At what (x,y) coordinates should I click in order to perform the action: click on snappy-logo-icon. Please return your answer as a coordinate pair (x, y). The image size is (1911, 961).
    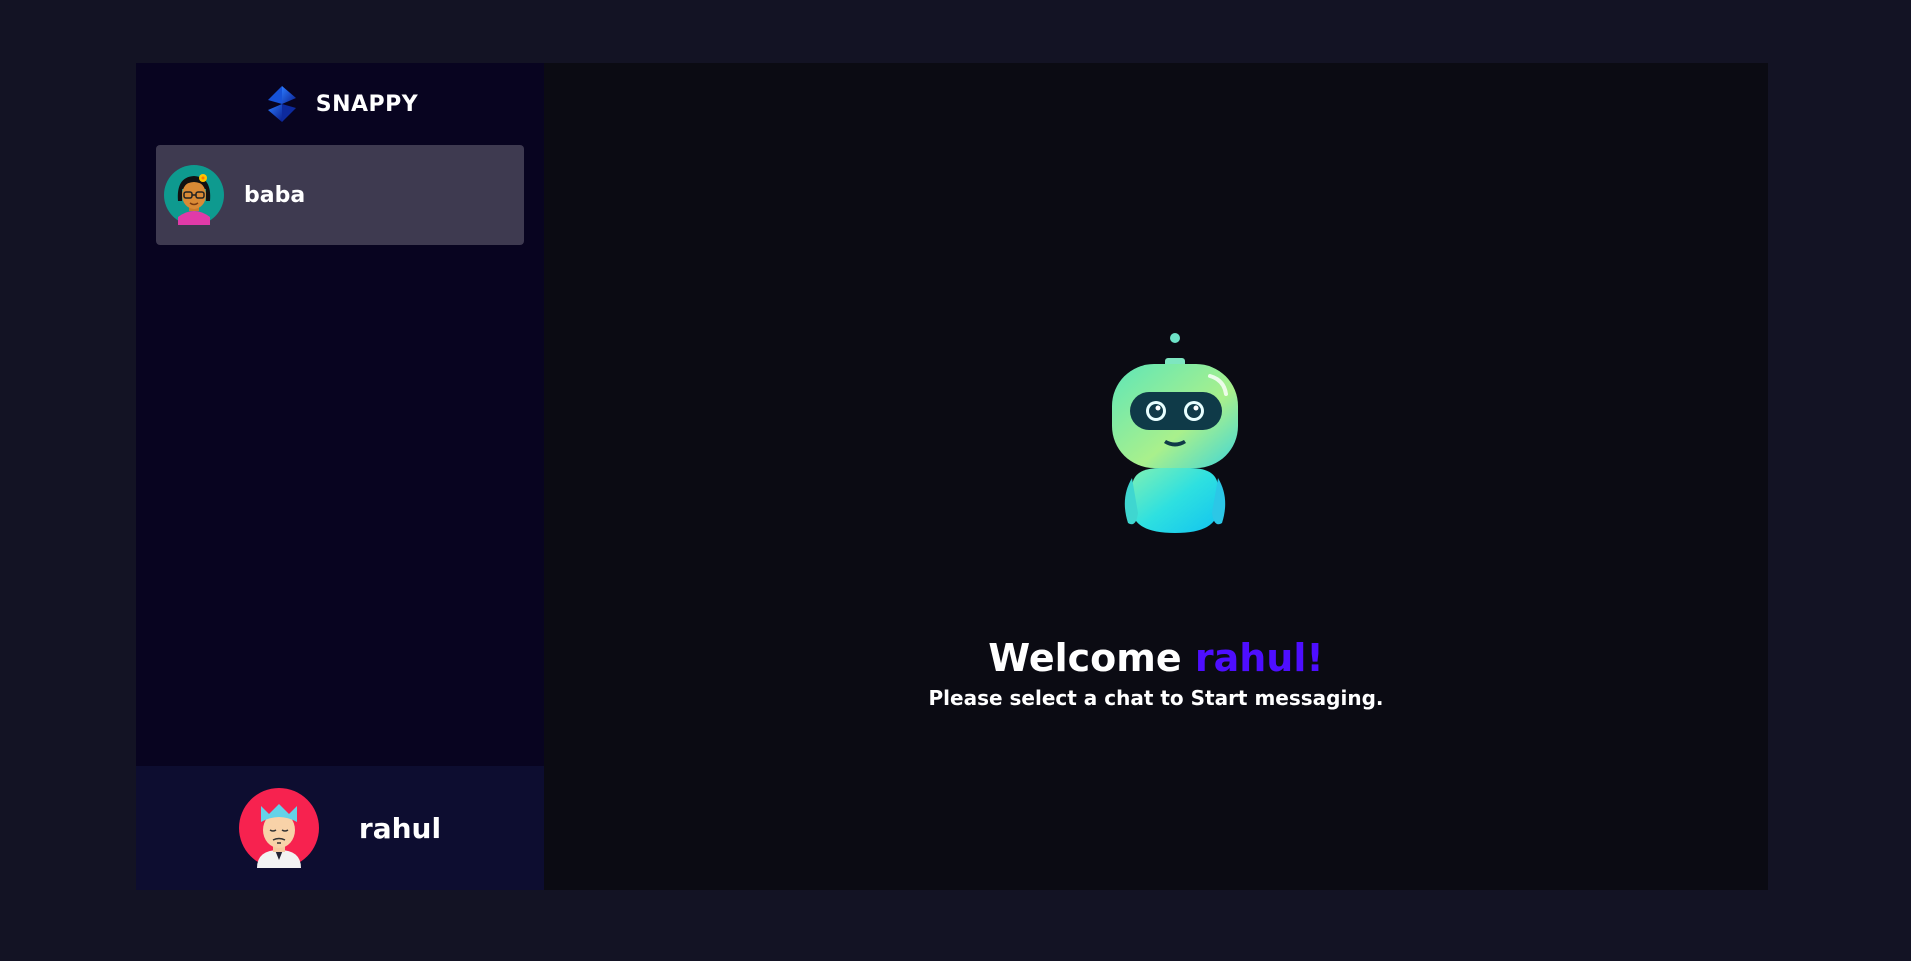
    Looking at the image, I should click on (281, 104).